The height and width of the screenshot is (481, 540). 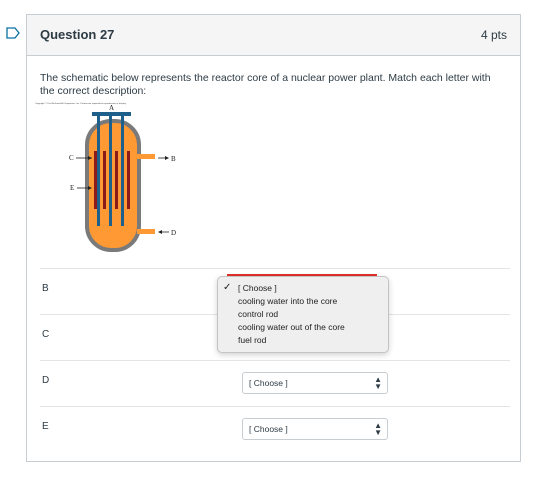 I want to click on inlet-pipe, so click(x=146, y=231).